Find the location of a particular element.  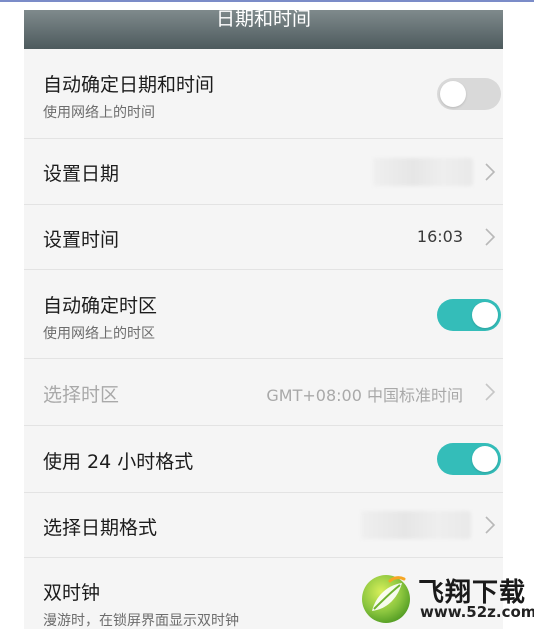

setting-dual-clock-label: 双时钟 is located at coordinates (72, 593).